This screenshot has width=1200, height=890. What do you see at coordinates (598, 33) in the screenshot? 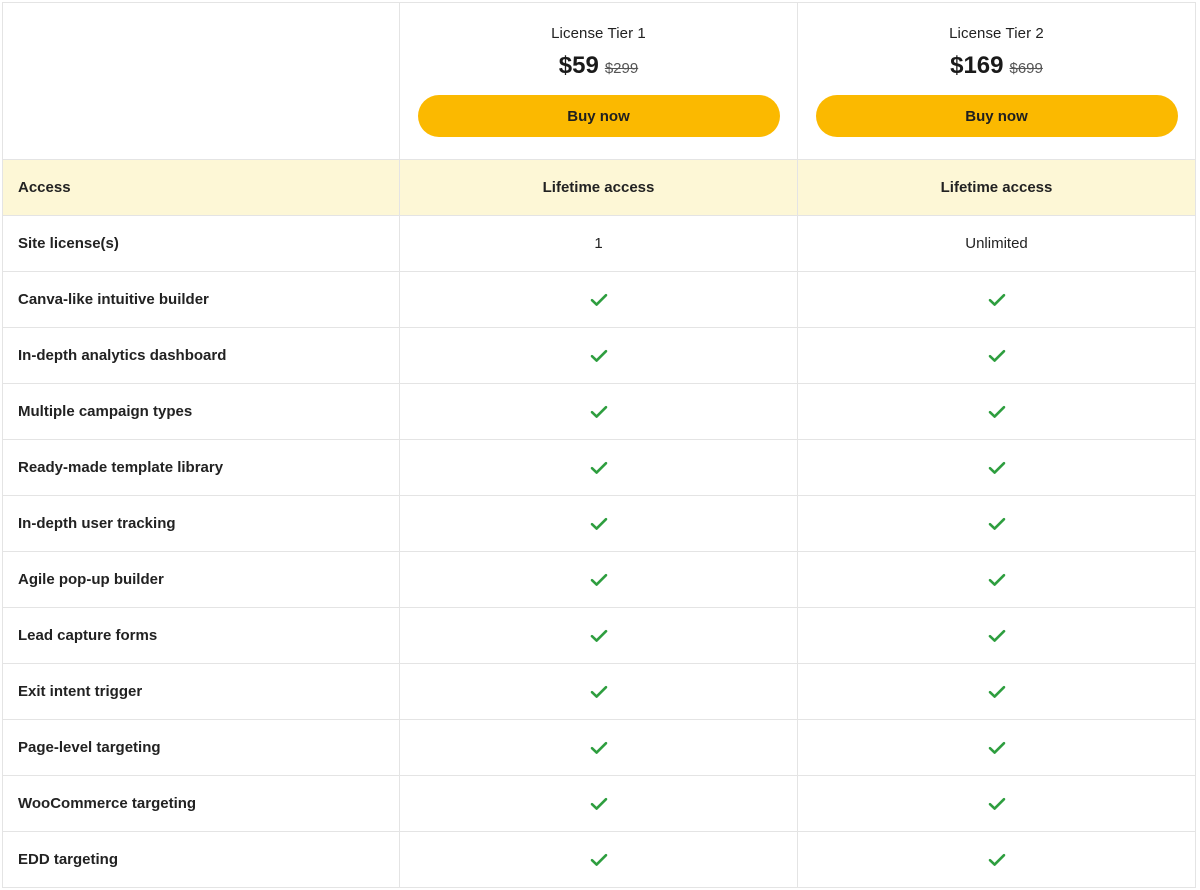
I see `tier-1-name: License Tier 1` at bounding box center [598, 33].